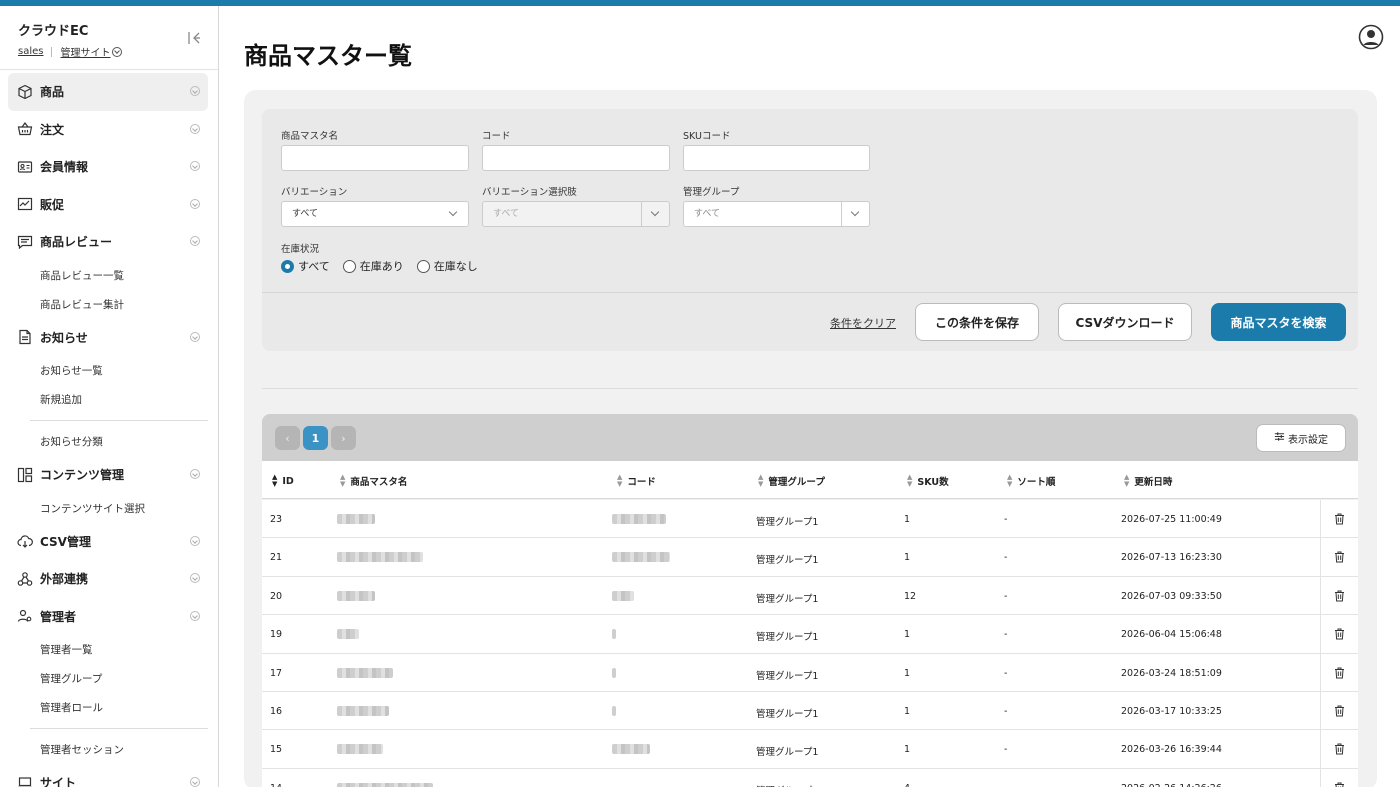 The height and width of the screenshot is (787, 1400). I want to click on sidebar-item-news: お知らせ, so click(108, 338).